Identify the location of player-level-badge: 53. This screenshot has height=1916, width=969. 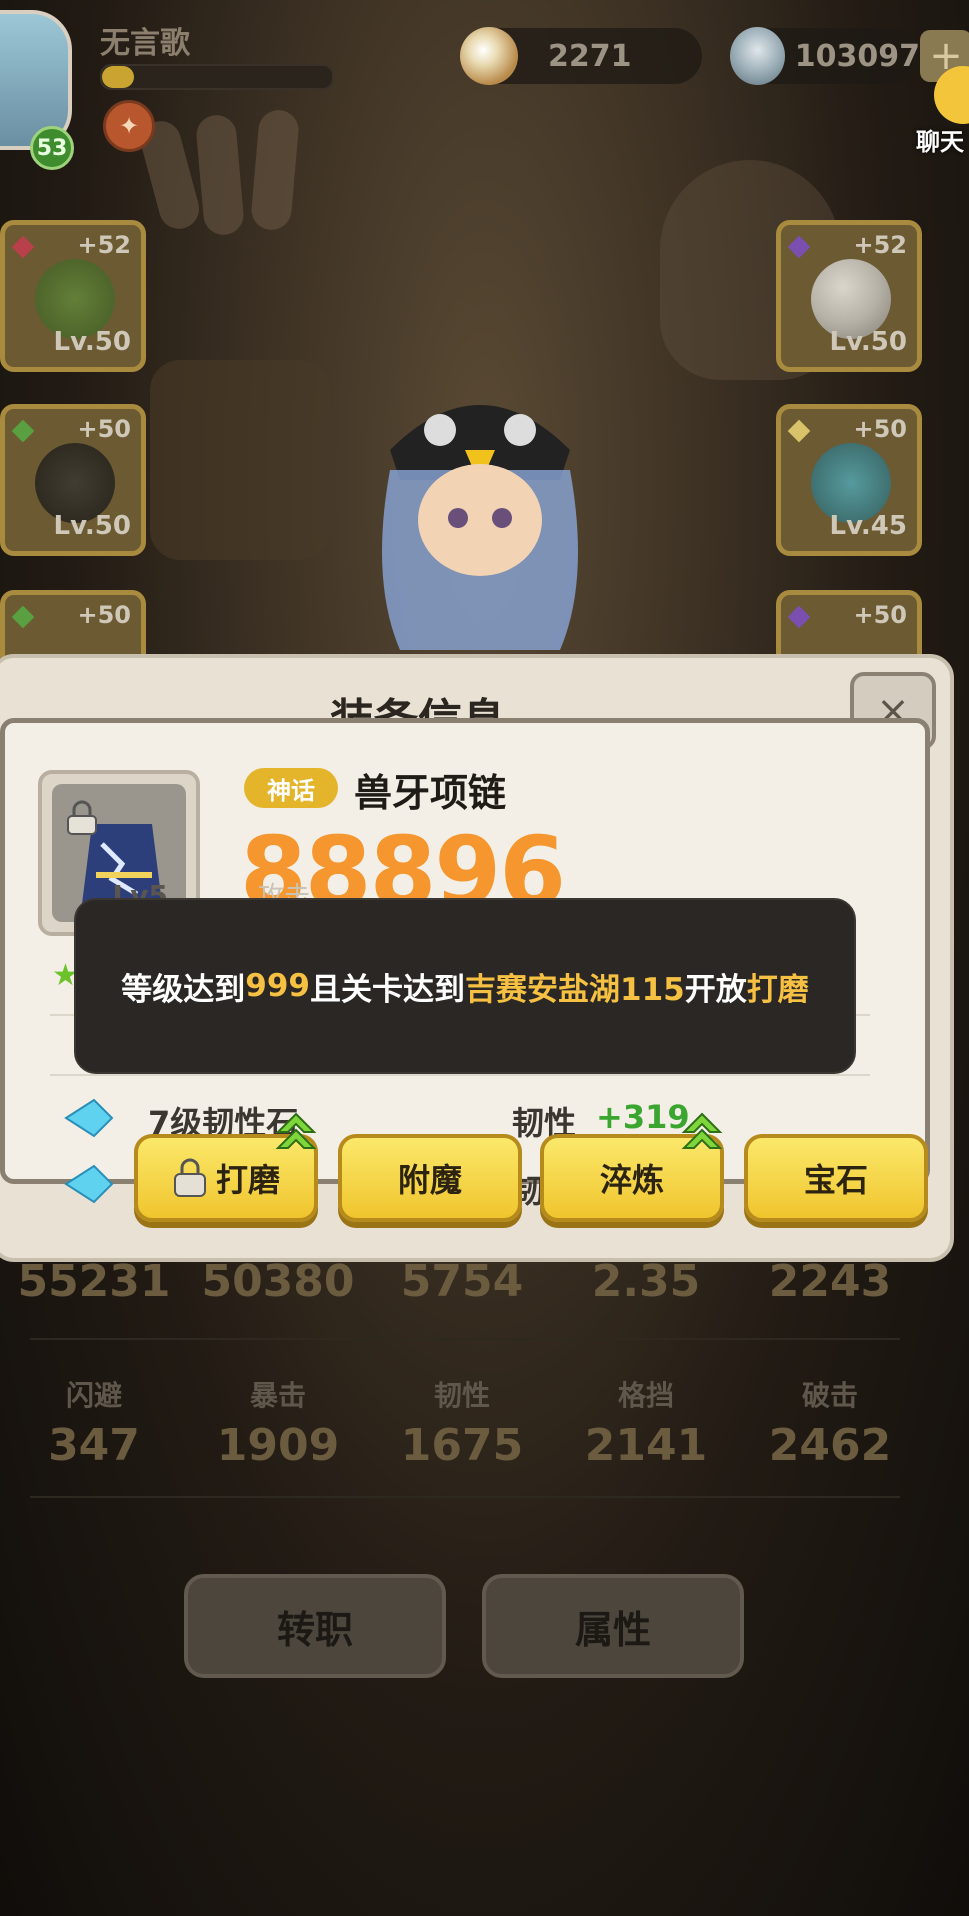
(52, 148).